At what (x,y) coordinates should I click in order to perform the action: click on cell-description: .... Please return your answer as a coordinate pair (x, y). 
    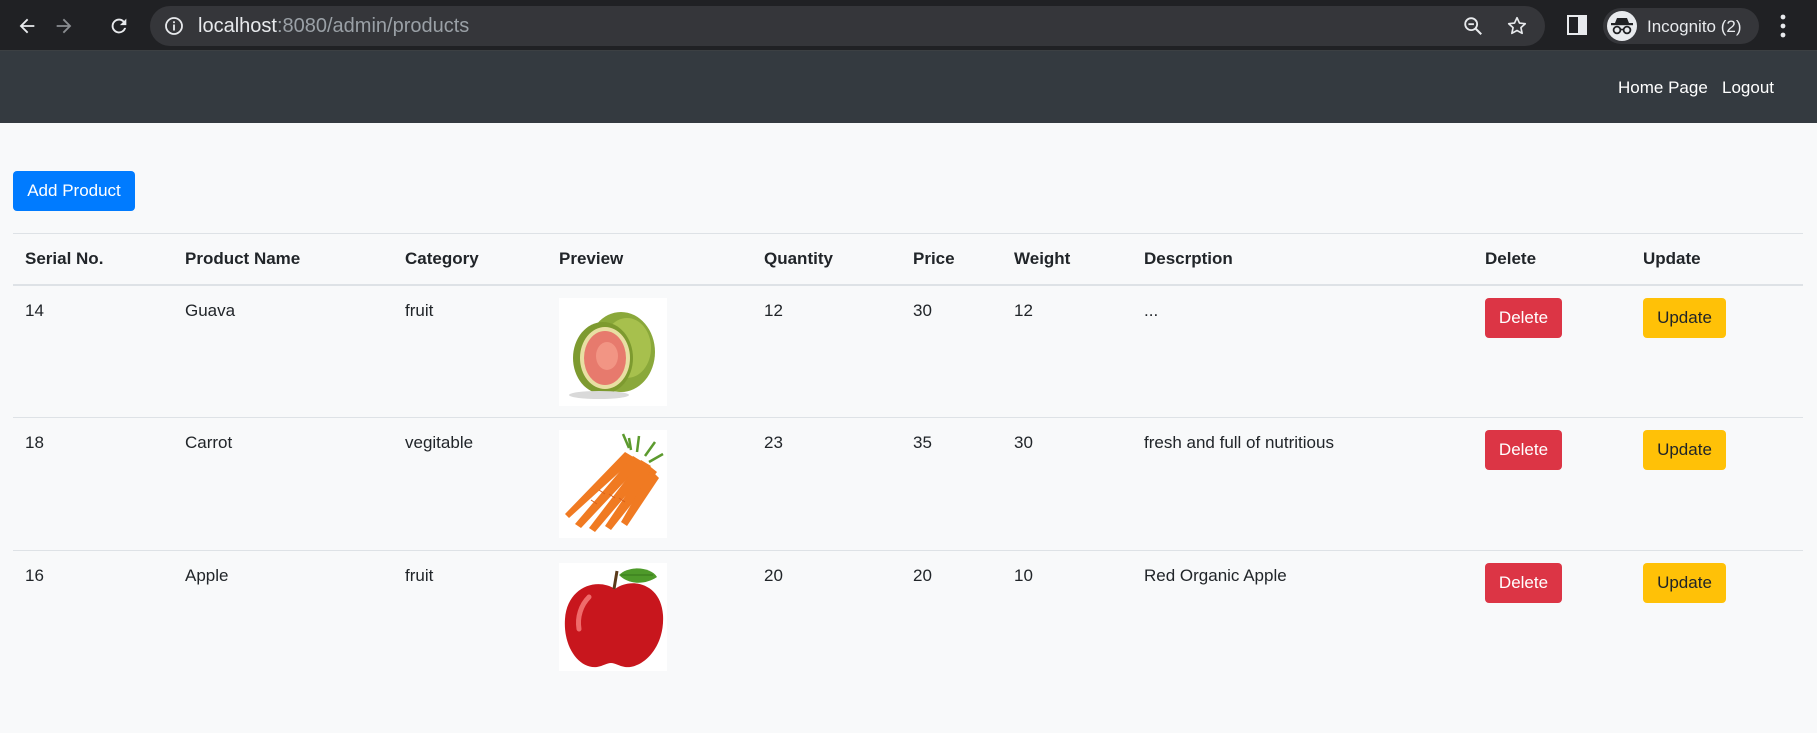
    Looking at the image, I should click on (1302, 351).